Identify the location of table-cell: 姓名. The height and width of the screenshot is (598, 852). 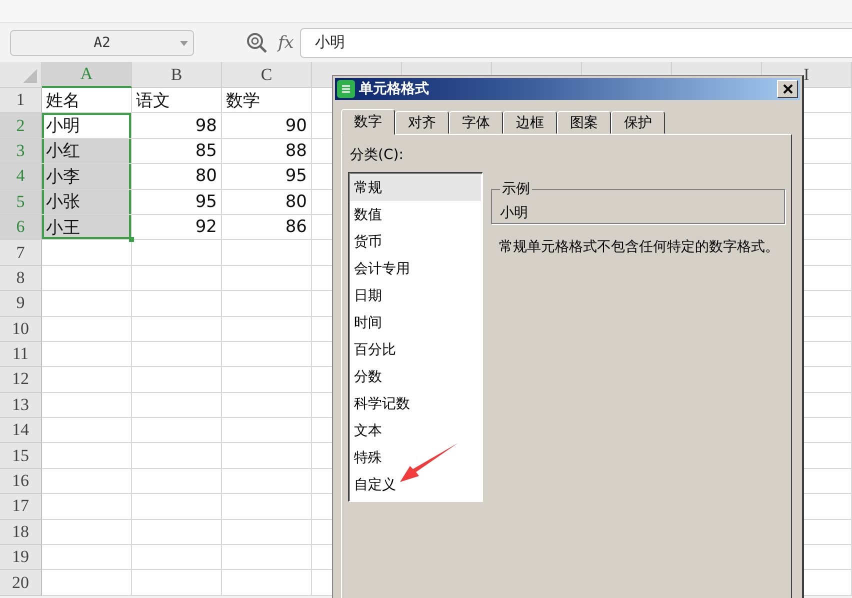
(87, 101).